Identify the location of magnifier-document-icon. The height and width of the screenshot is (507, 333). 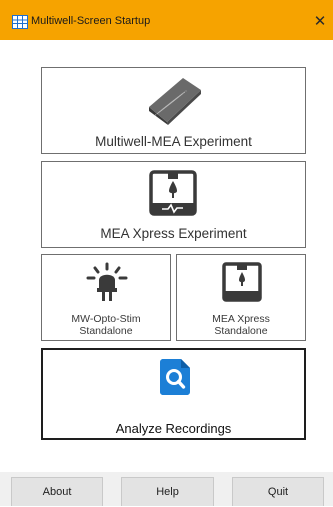
(175, 377).